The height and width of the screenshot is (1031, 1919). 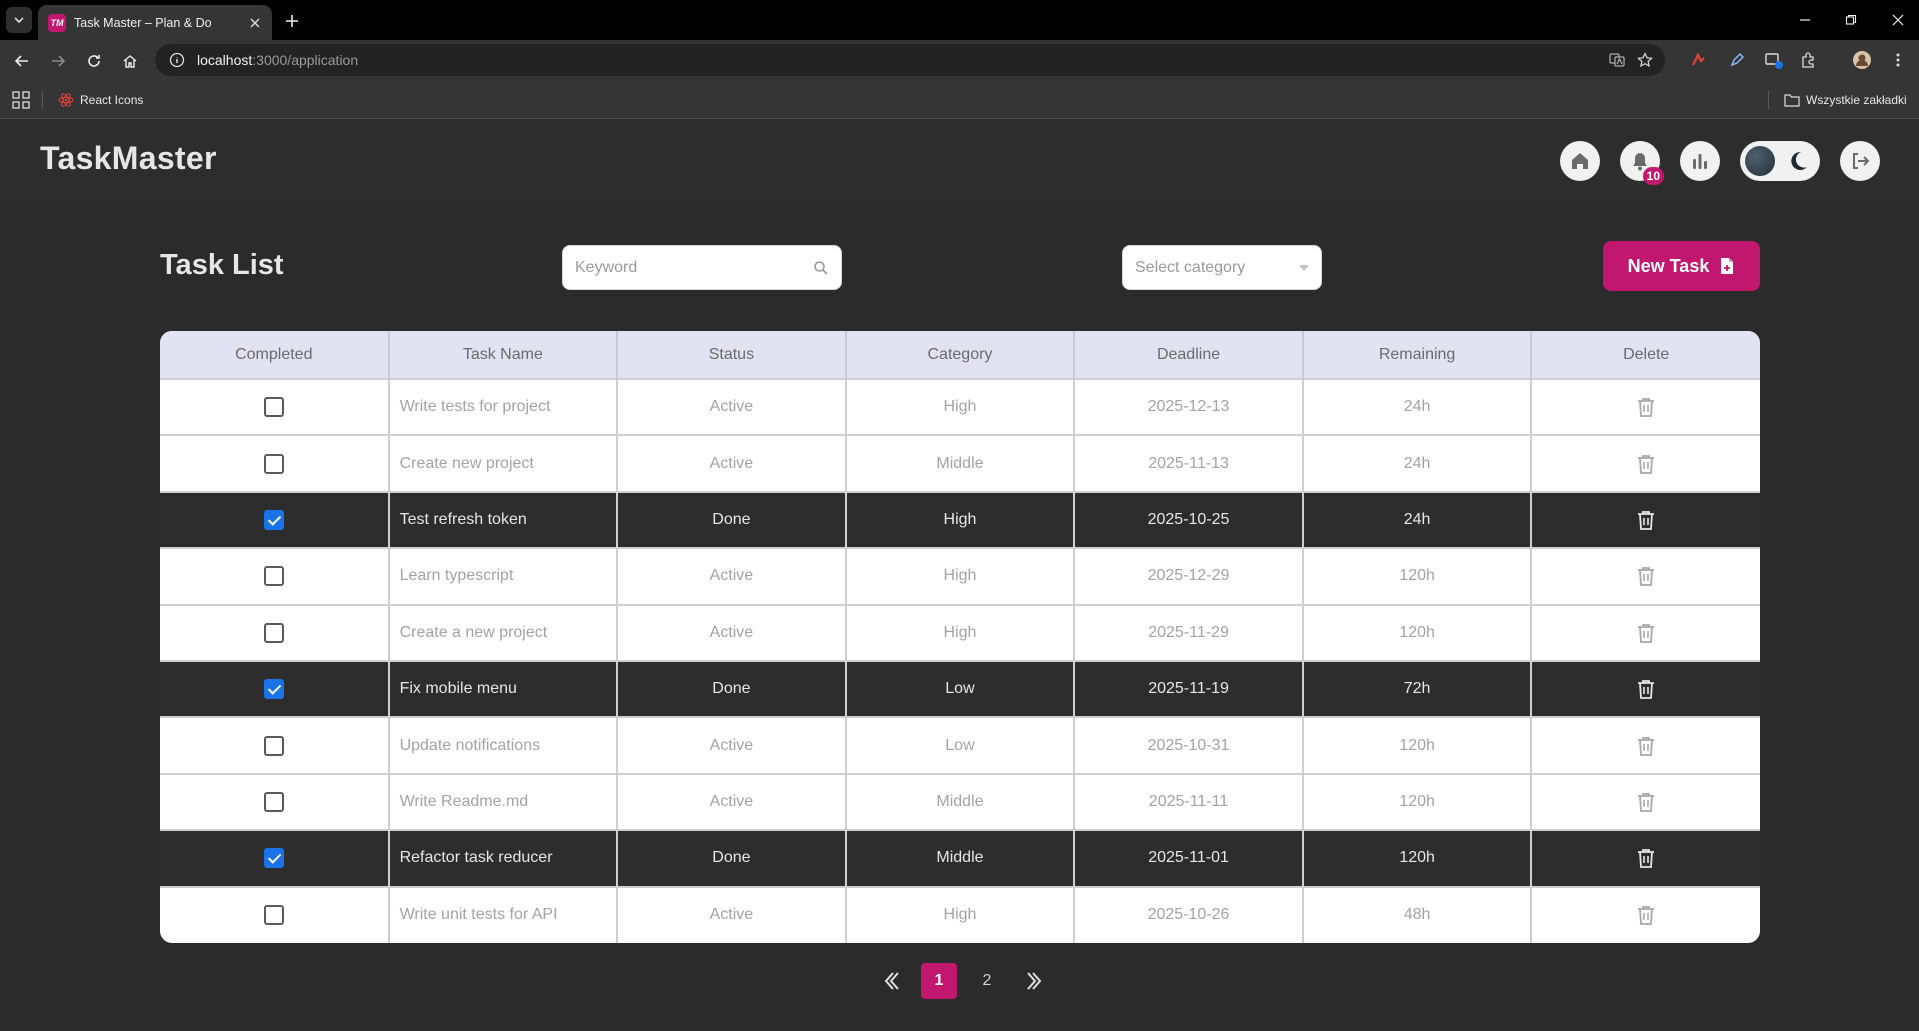 What do you see at coordinates (1681, 266) in the screenshot?
I see `new-task-button: New Task` at bounding box center [1681, 266].